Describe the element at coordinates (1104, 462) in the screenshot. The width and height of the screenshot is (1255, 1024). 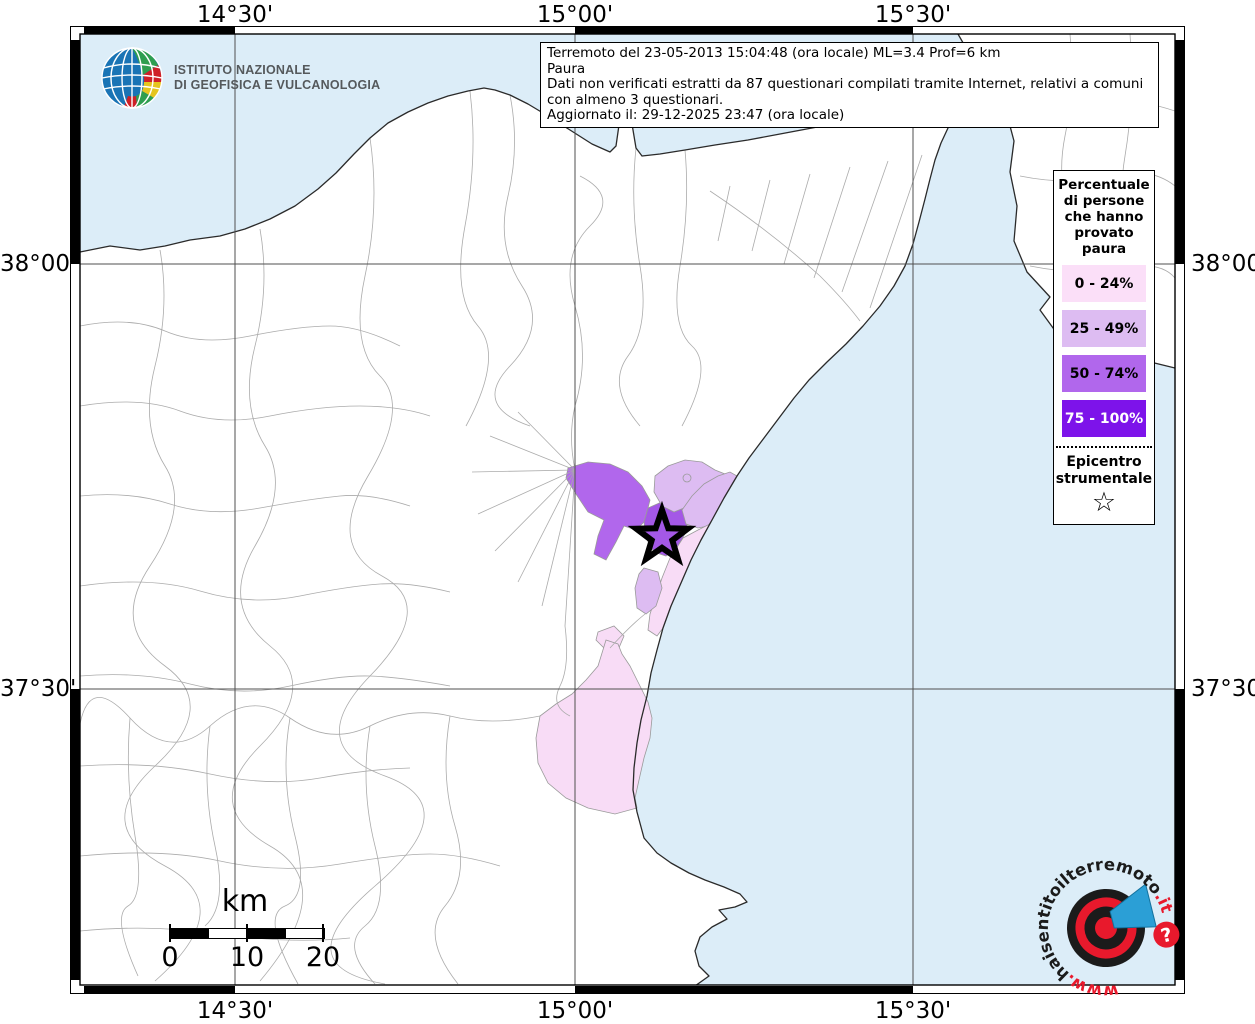
I see `legend-epicenter-label: Epicentro` at that location.